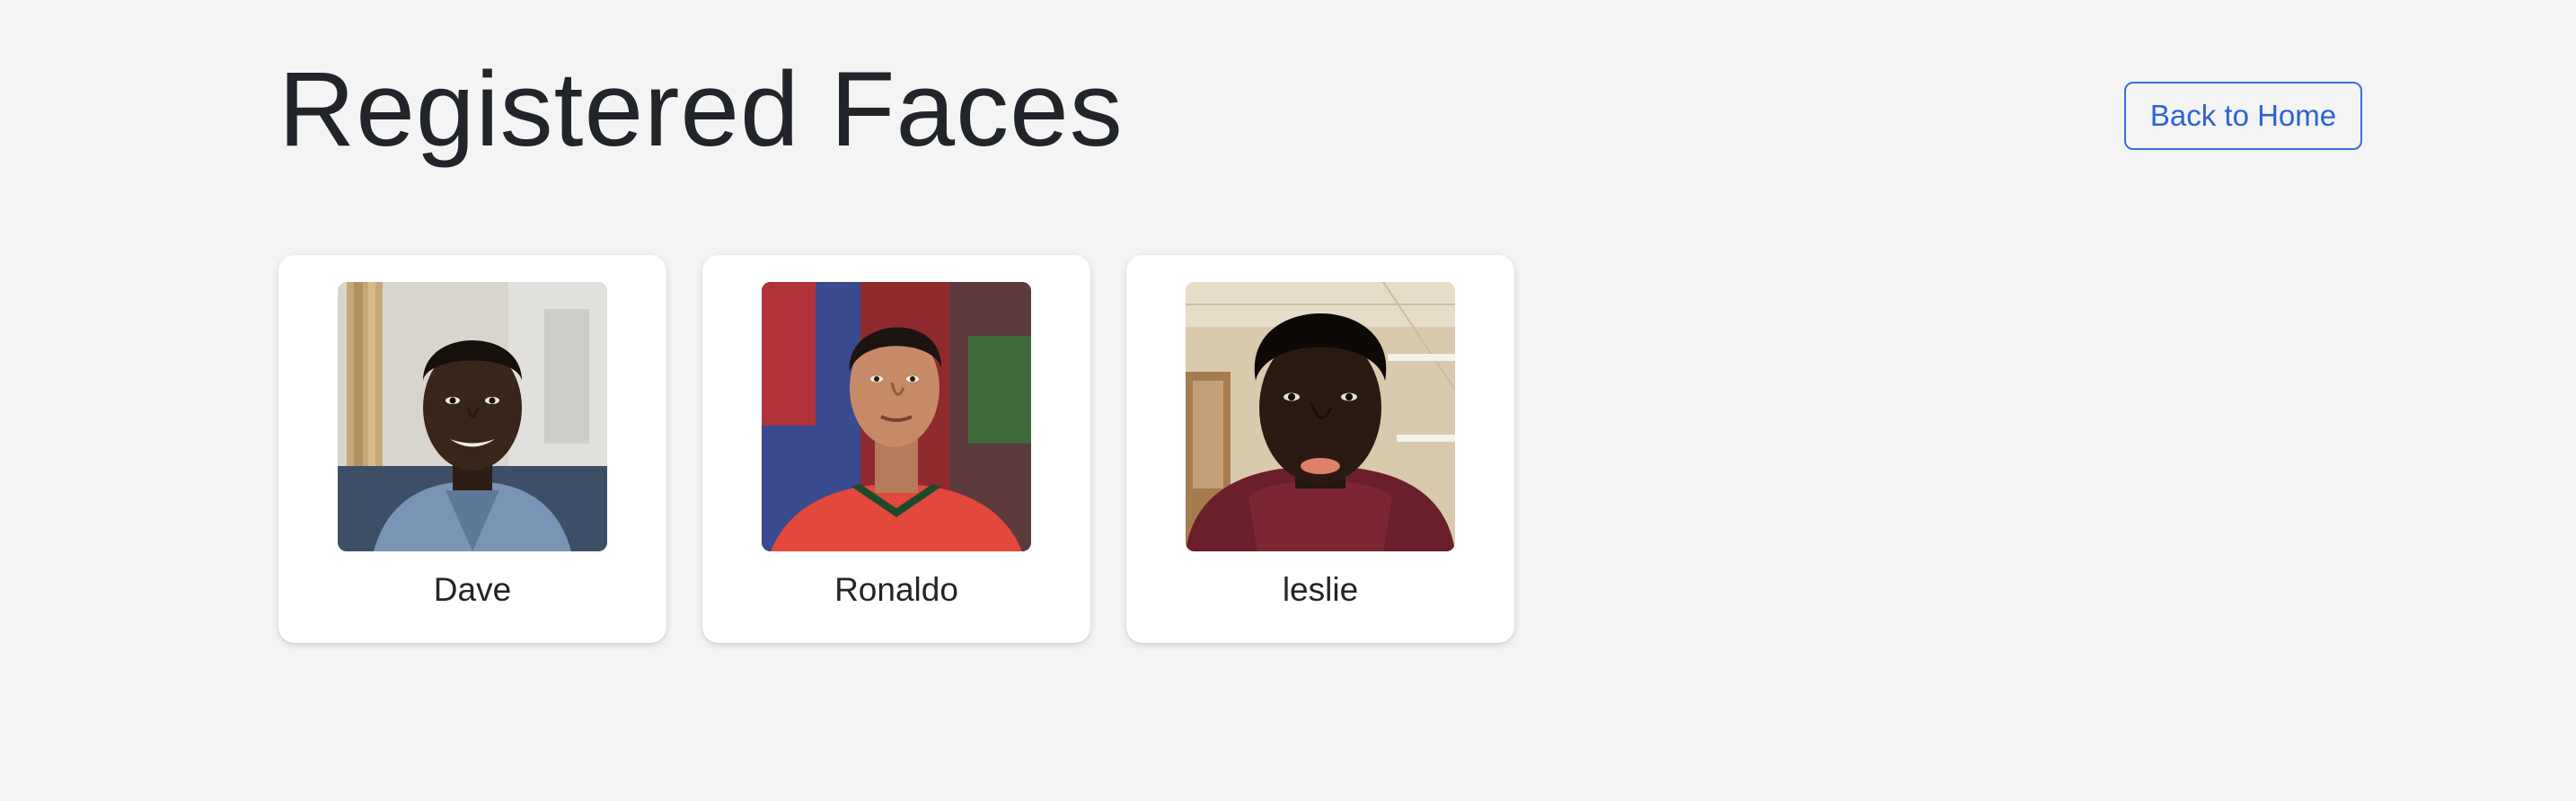 This screenshot has height=801, width=2576. I want to click on face-card-dave: Dave, so click(472, 449).